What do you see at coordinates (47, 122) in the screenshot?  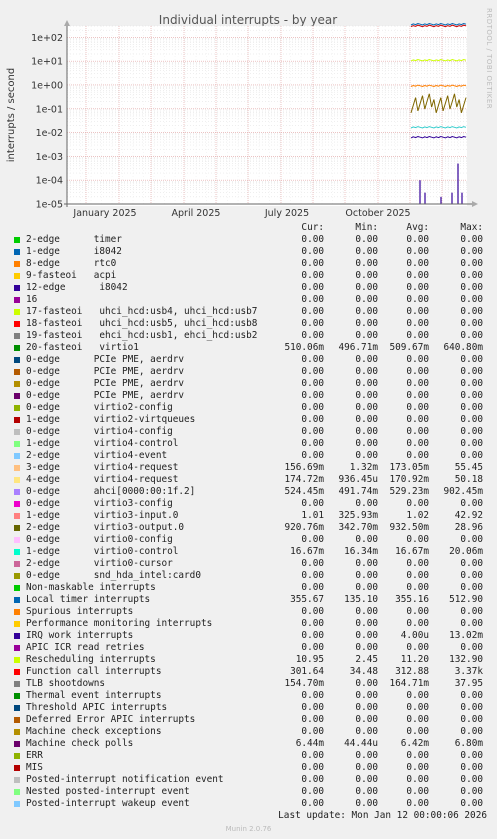 I see `y-tick-labels: 1e+02 1e+01 1e+00 1e-01 1e-02 1e-03 1e-04 1e-05` at bounding box center [47, 122].